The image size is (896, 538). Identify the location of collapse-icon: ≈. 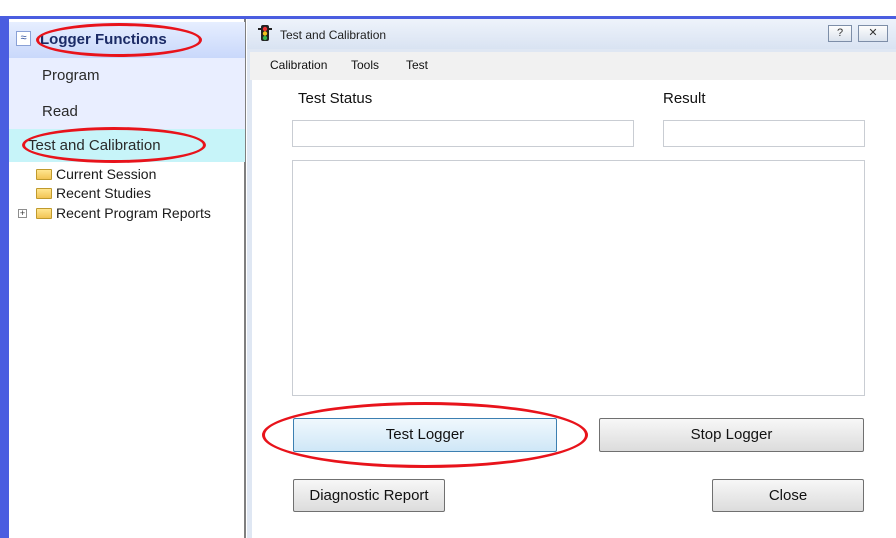
(23, 38).